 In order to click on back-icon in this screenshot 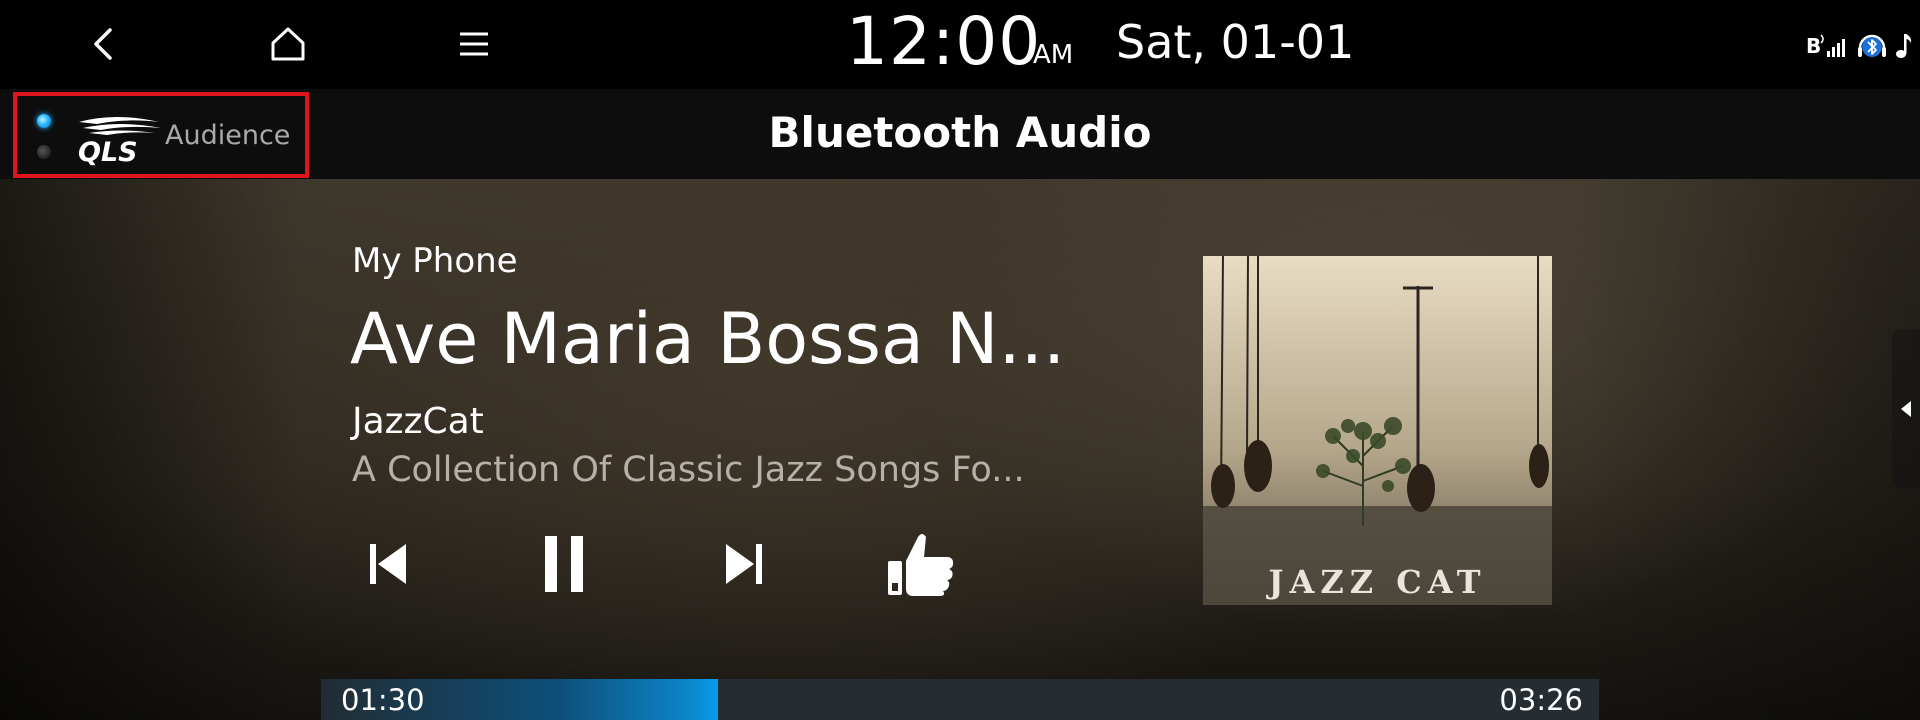, I will do `click(103, 44)`.